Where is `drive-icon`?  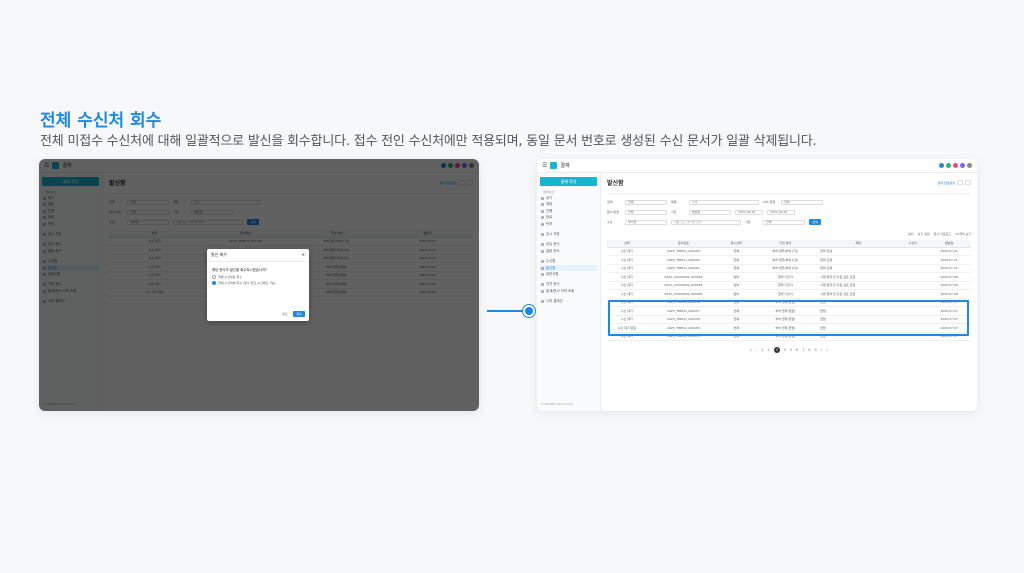 drive-icon is located at coordinates (962, 165).